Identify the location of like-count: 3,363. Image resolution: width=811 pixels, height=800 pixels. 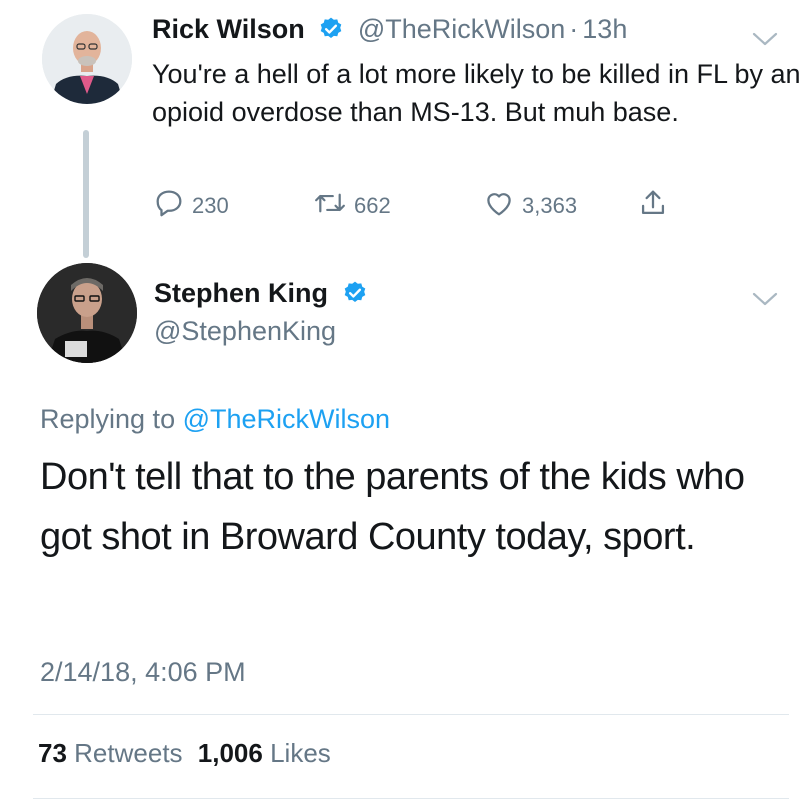
(550, 205).